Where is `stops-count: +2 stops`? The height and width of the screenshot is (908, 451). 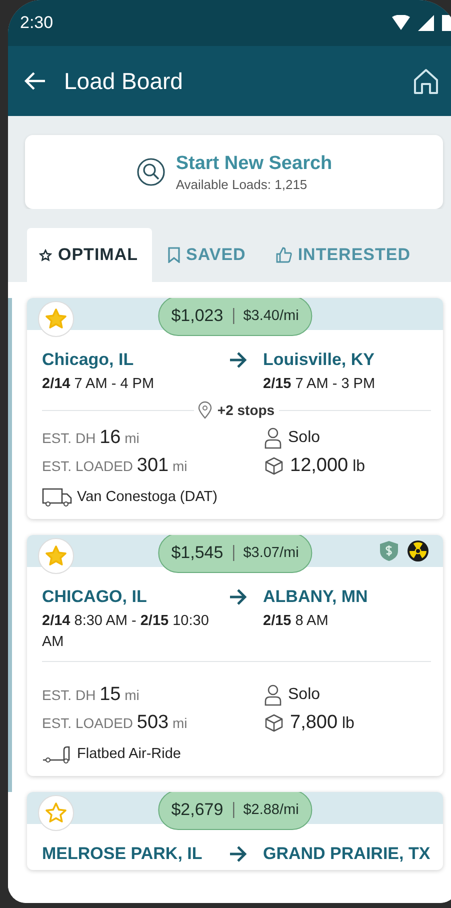
stops-count: +2 stops is located at coordinates (246, 410).